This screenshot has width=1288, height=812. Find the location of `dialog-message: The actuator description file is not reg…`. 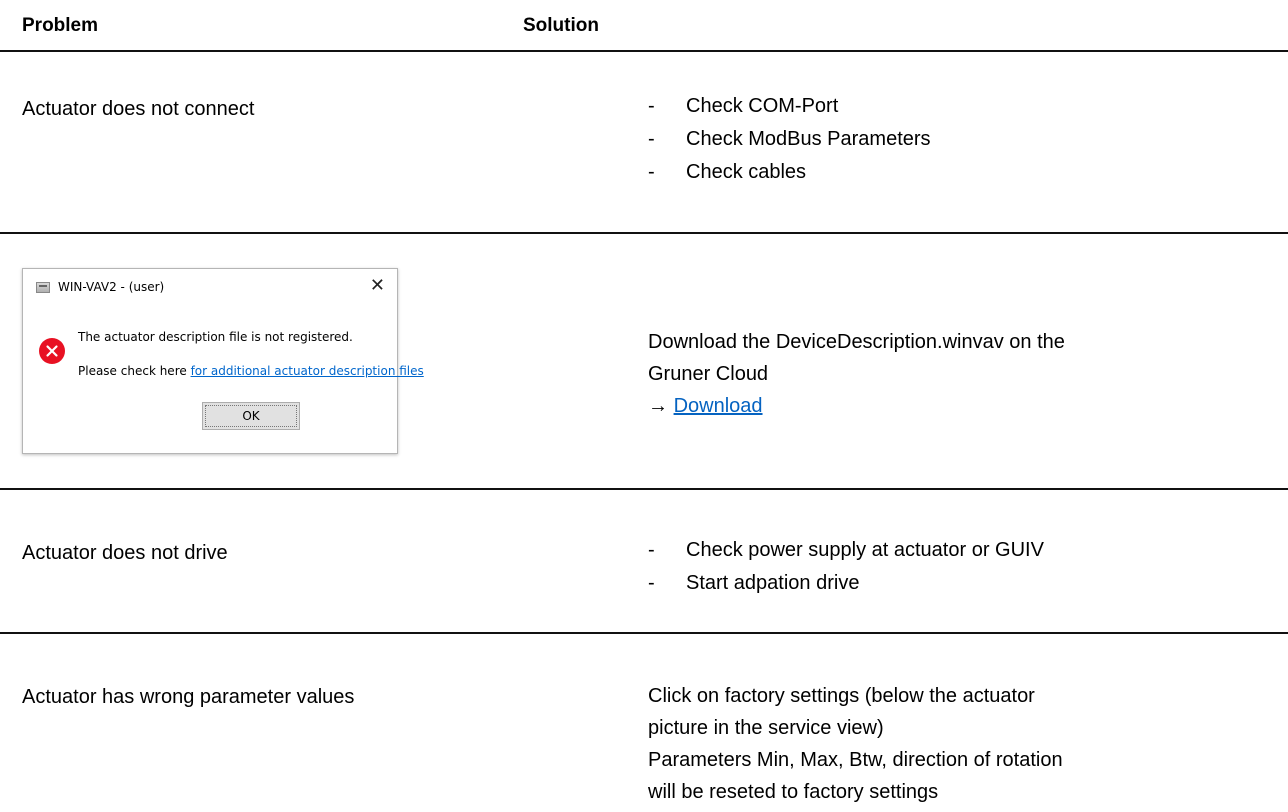

dialog-message: The actuator description file is not reg… is located at coordinates (215, 337).